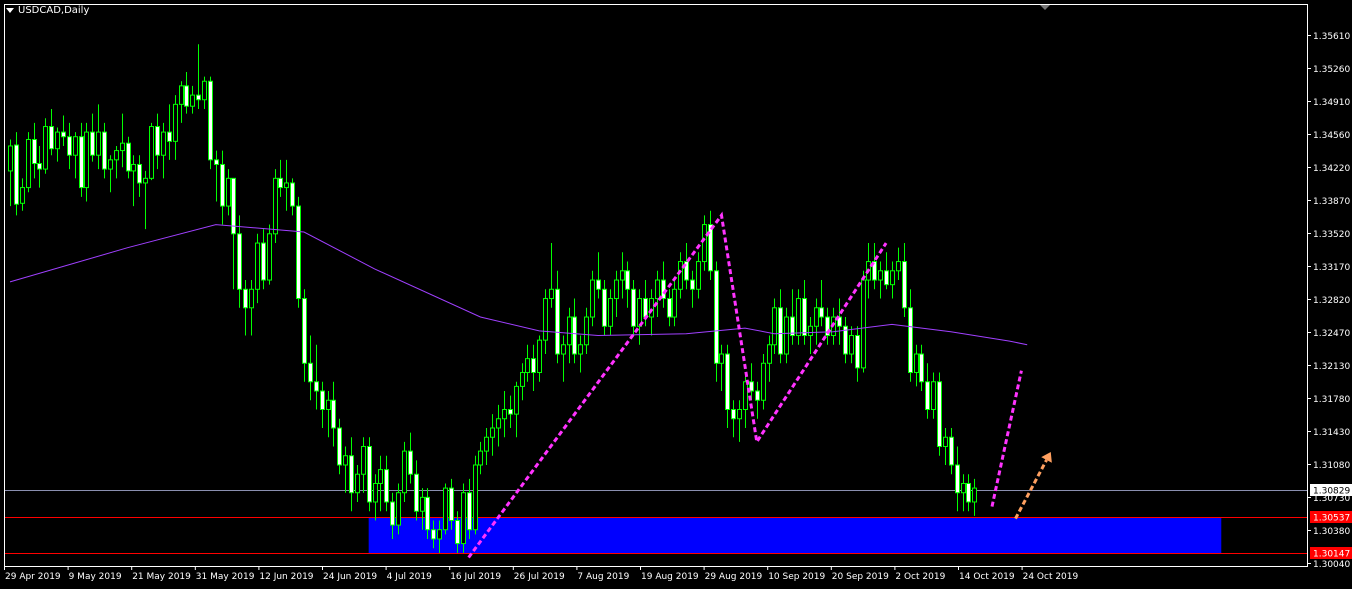  Describe the element at coordinates (1331, 235) in the screenshot. I see `y-tick-label: 1.33520` at that location.